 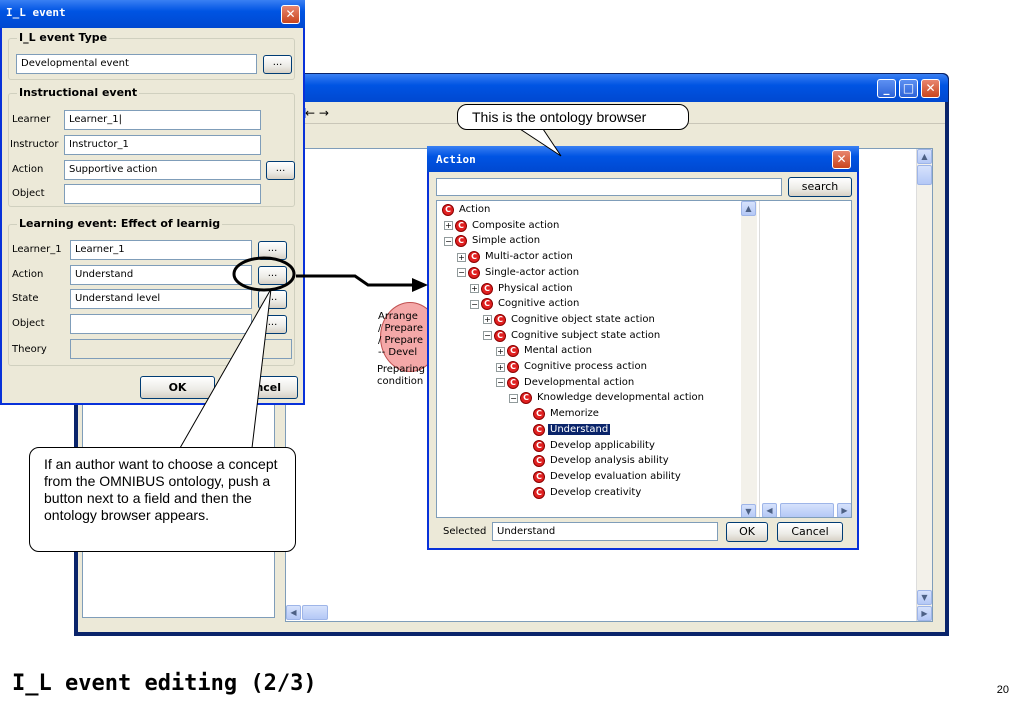 I want to click on tree-node: + C Mental action, so click(x=545, y=352).